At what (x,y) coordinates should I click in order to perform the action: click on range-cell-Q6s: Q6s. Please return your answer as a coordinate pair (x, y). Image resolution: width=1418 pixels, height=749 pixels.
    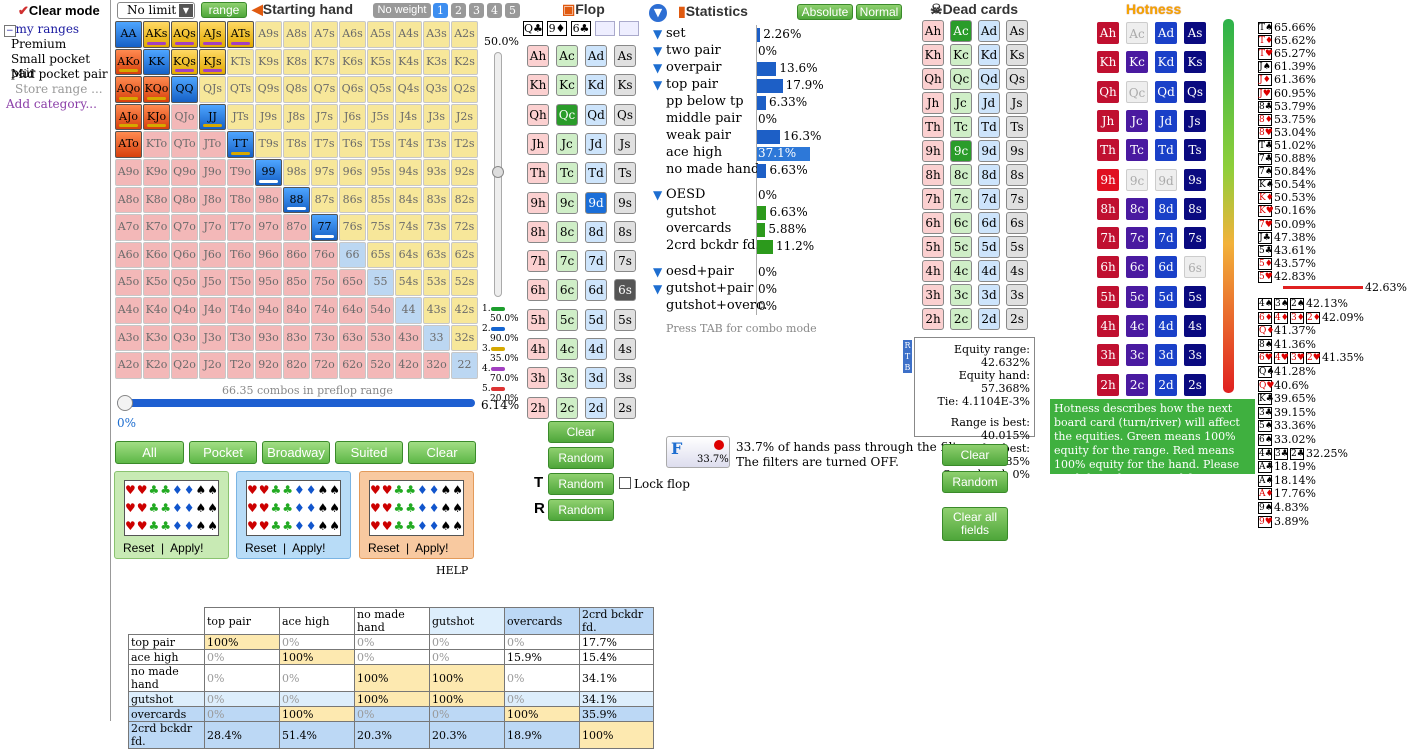
    Looking at the image, I should click on (352, 89).